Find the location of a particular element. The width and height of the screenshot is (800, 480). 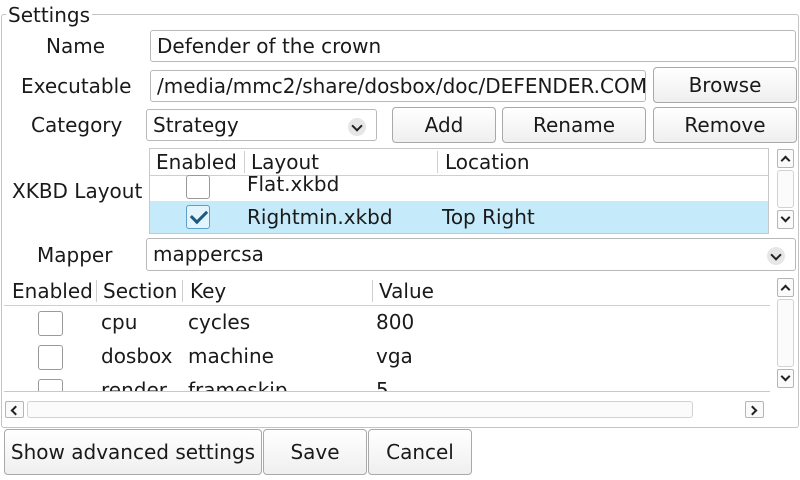

settings-group-title: Settings is located at coordinates (49, 15).